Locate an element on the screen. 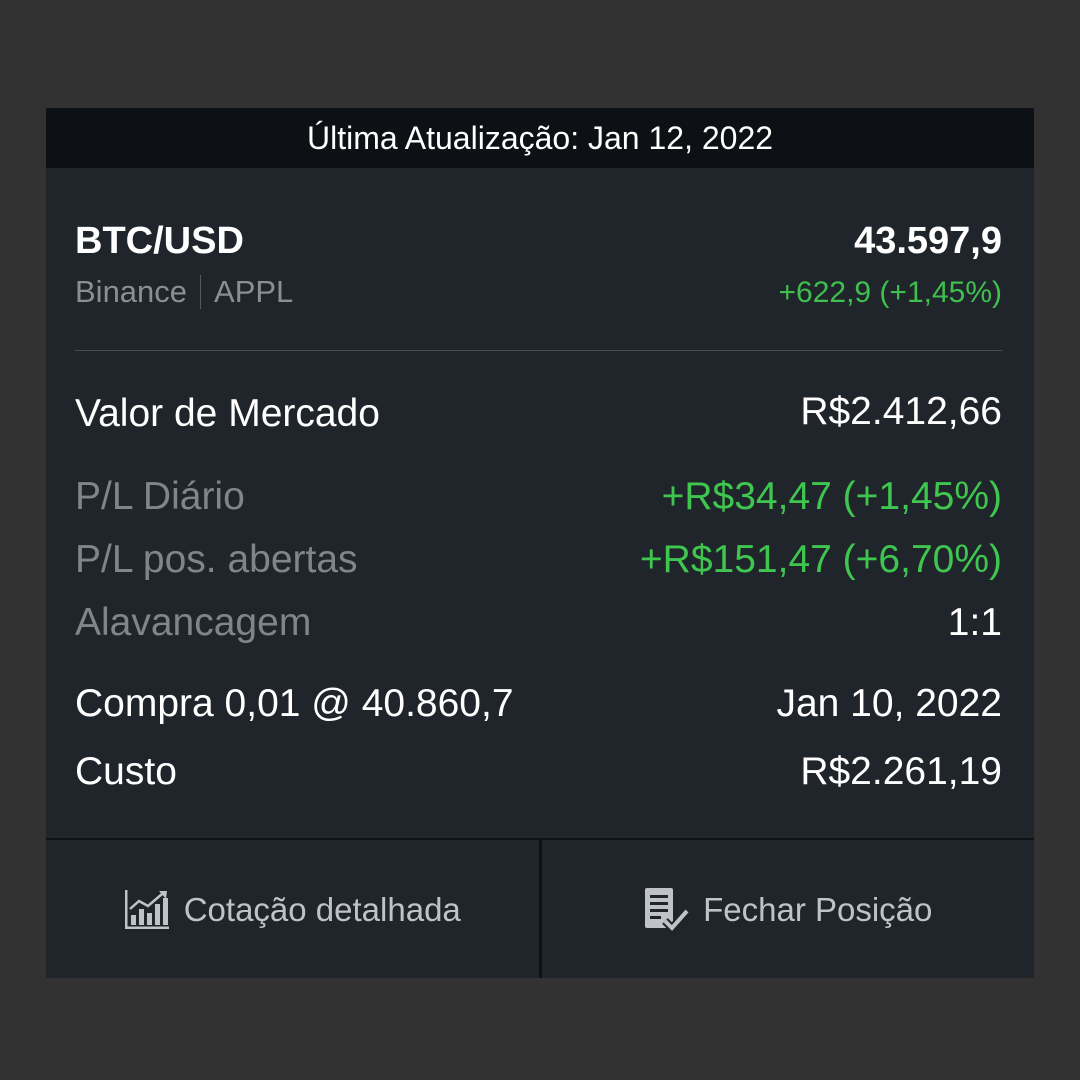  last-update-bar: Última Atualização: Jan 12, 2022 is located at coordinates (540, 138).